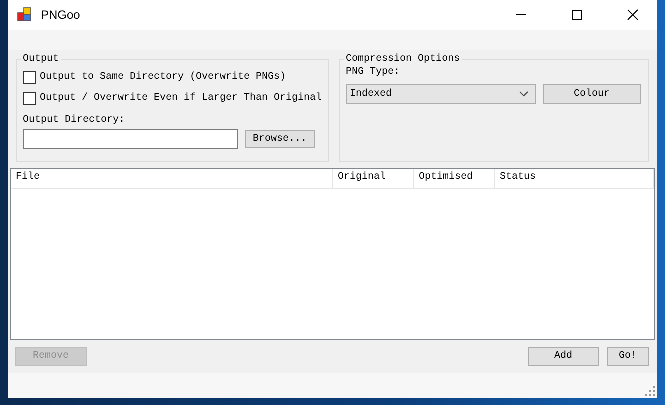 The image size is (665, 405). Describe the element at coordinates (163, 77) in the screenshot. I see `checkbox-label: Output to Same Directory (Overwrite PNGs)` at that location.